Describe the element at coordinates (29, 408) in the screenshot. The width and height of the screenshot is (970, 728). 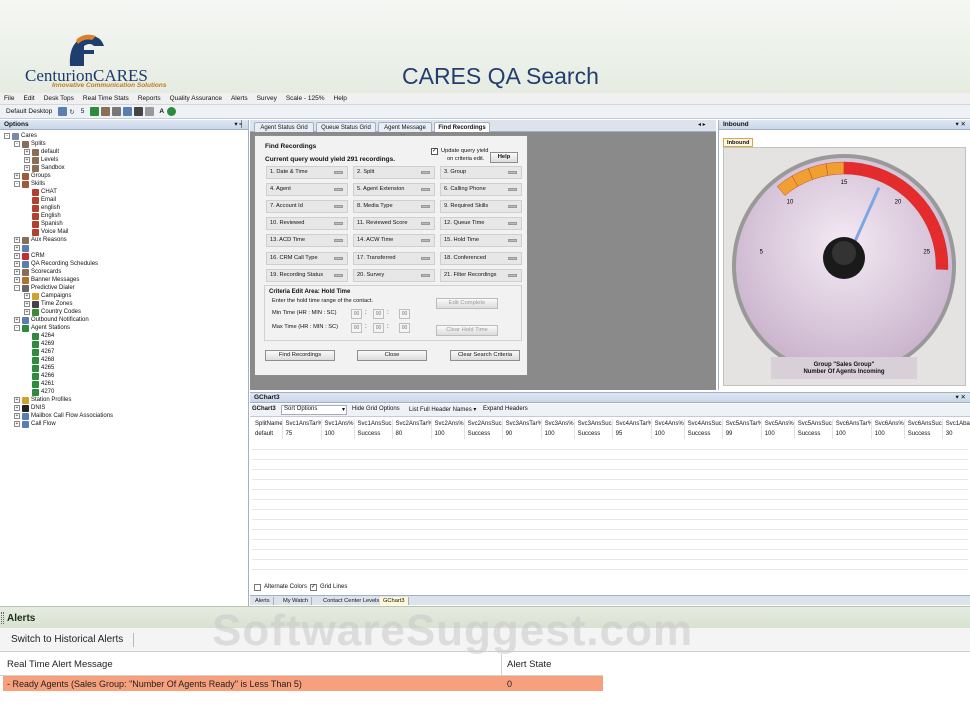
I see `tree-item: + DNIS` at that location.